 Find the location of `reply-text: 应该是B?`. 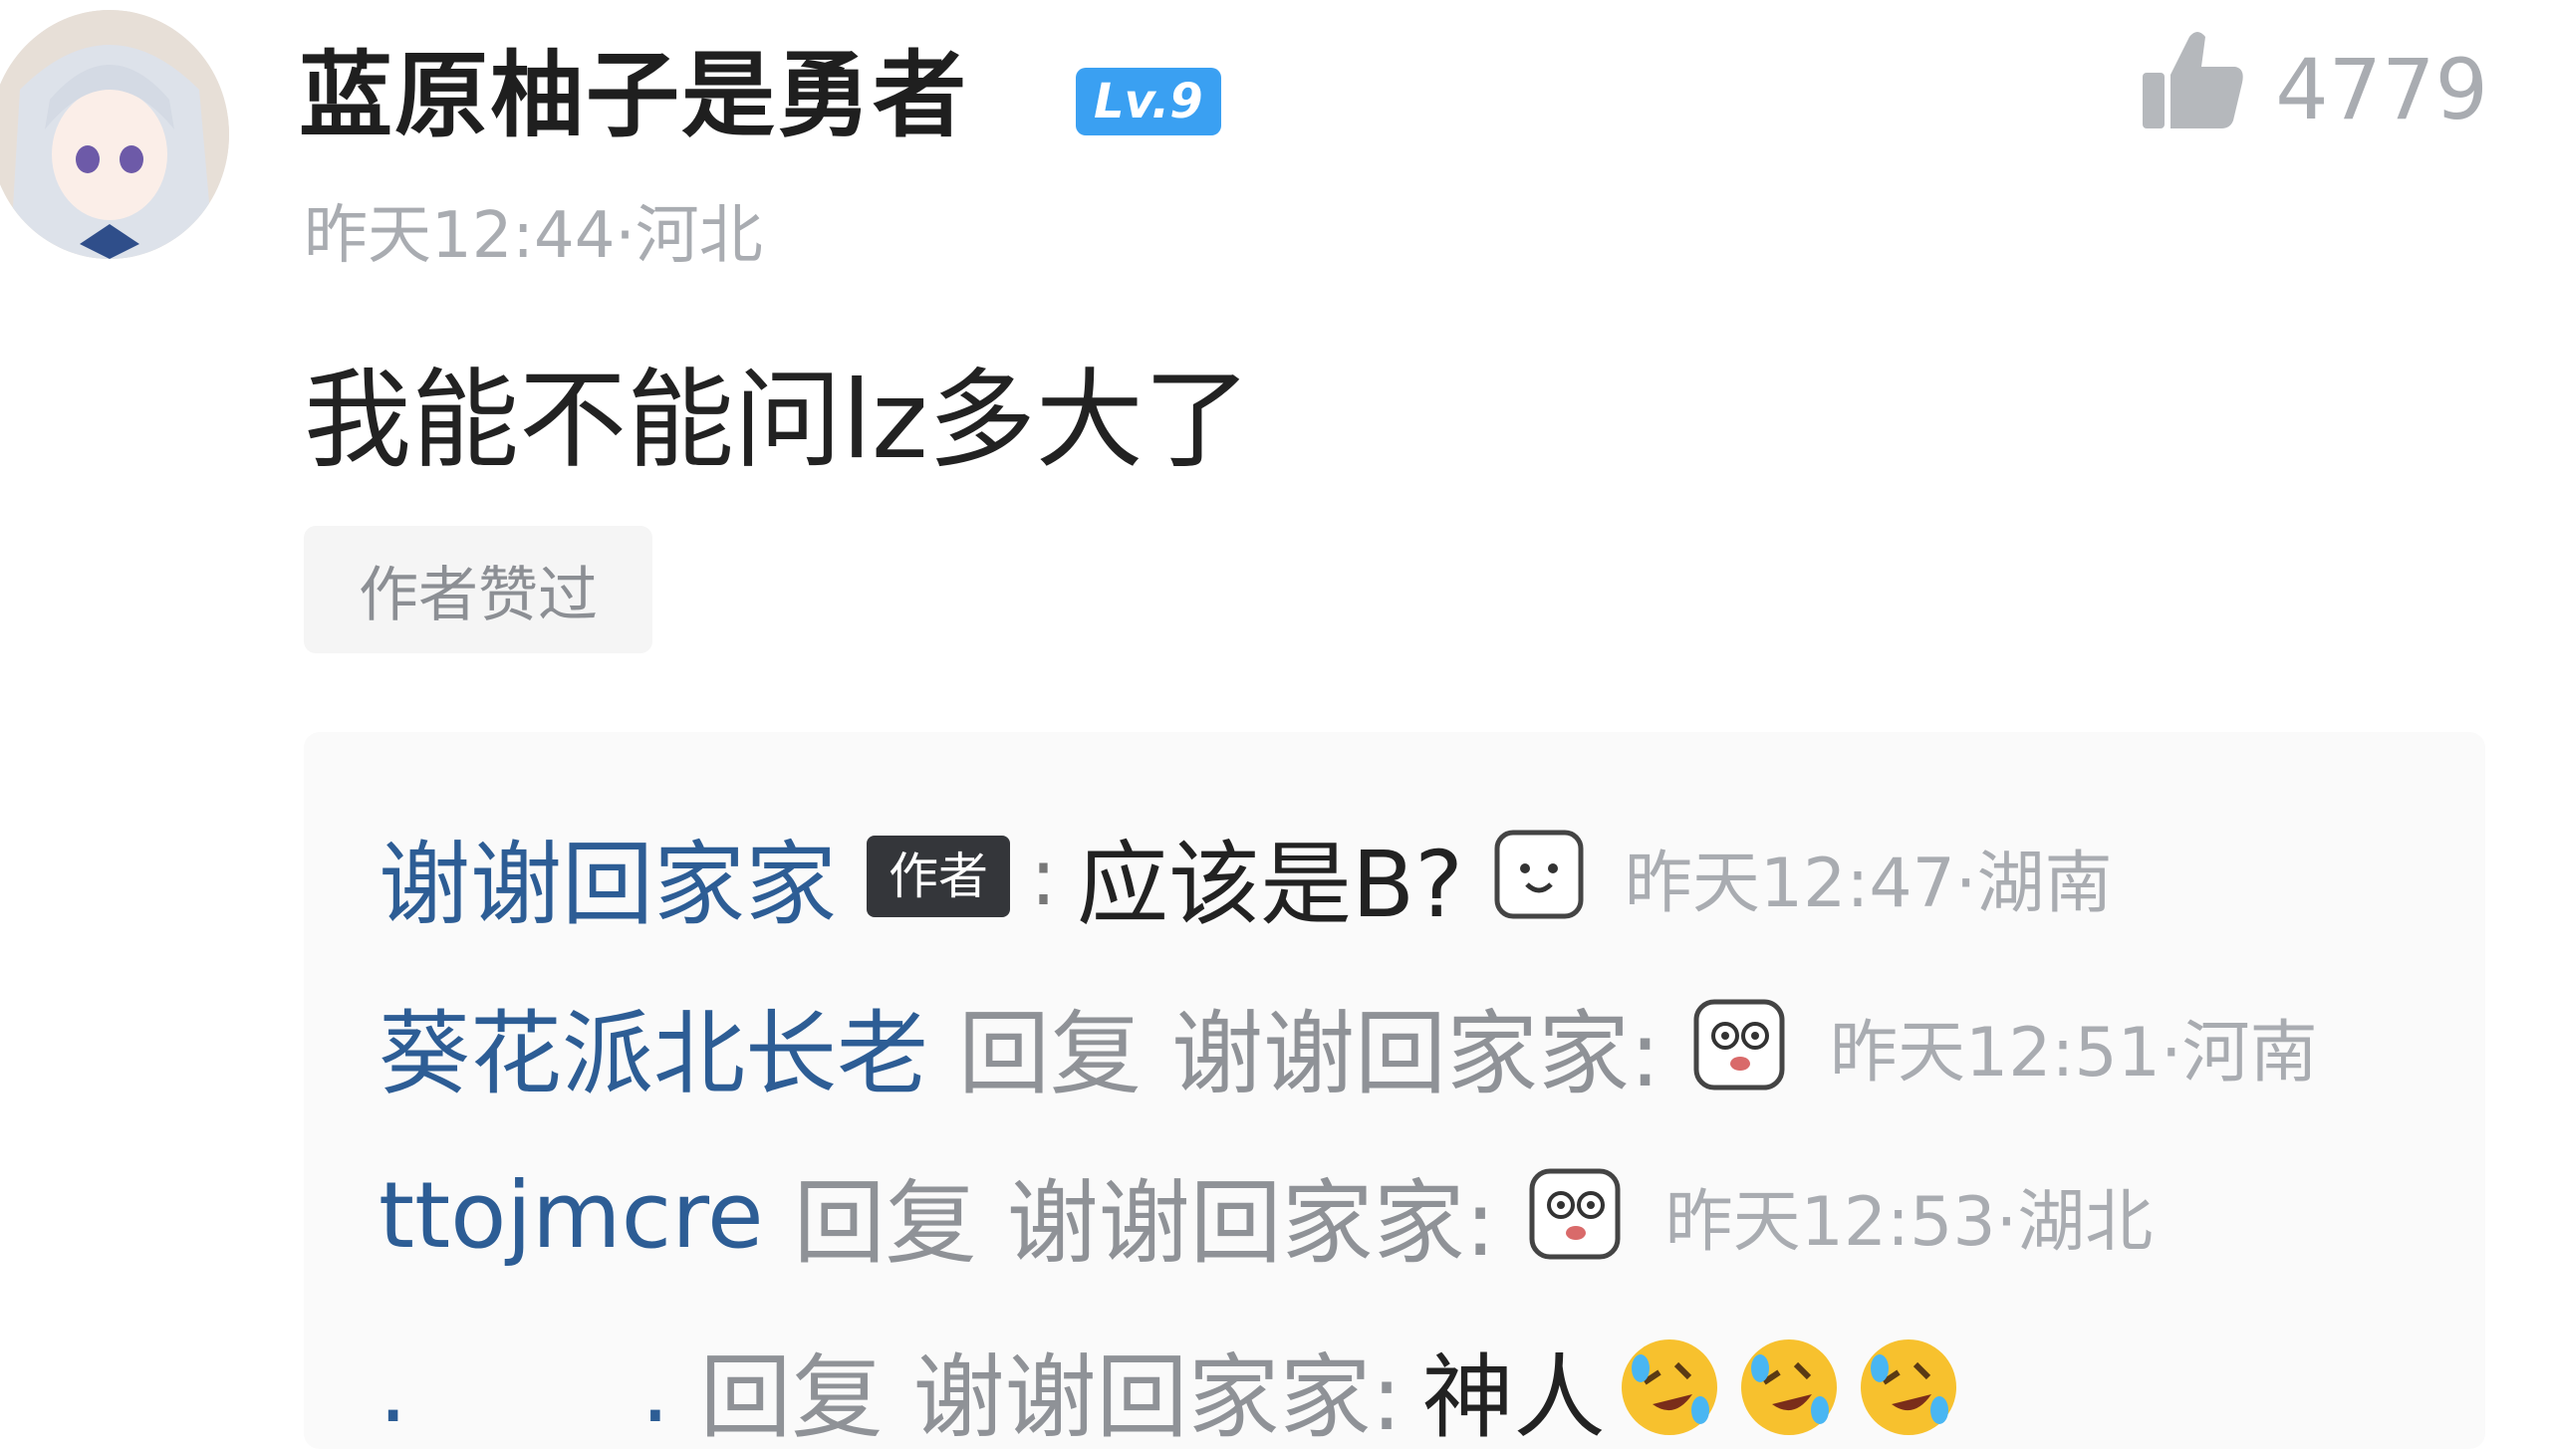

reply-text: 应该是B? is located at coordinates (1269, 884).